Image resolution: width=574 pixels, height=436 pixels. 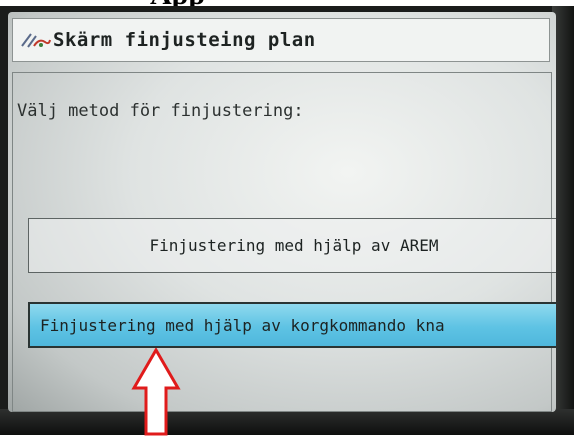 I want to click on arrow-up-icon, so click(x=156, y=392).